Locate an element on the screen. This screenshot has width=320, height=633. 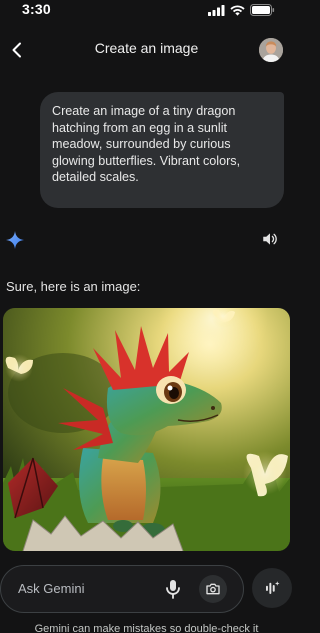
status-bar: 3:30 is located at coordinates (146, 11).